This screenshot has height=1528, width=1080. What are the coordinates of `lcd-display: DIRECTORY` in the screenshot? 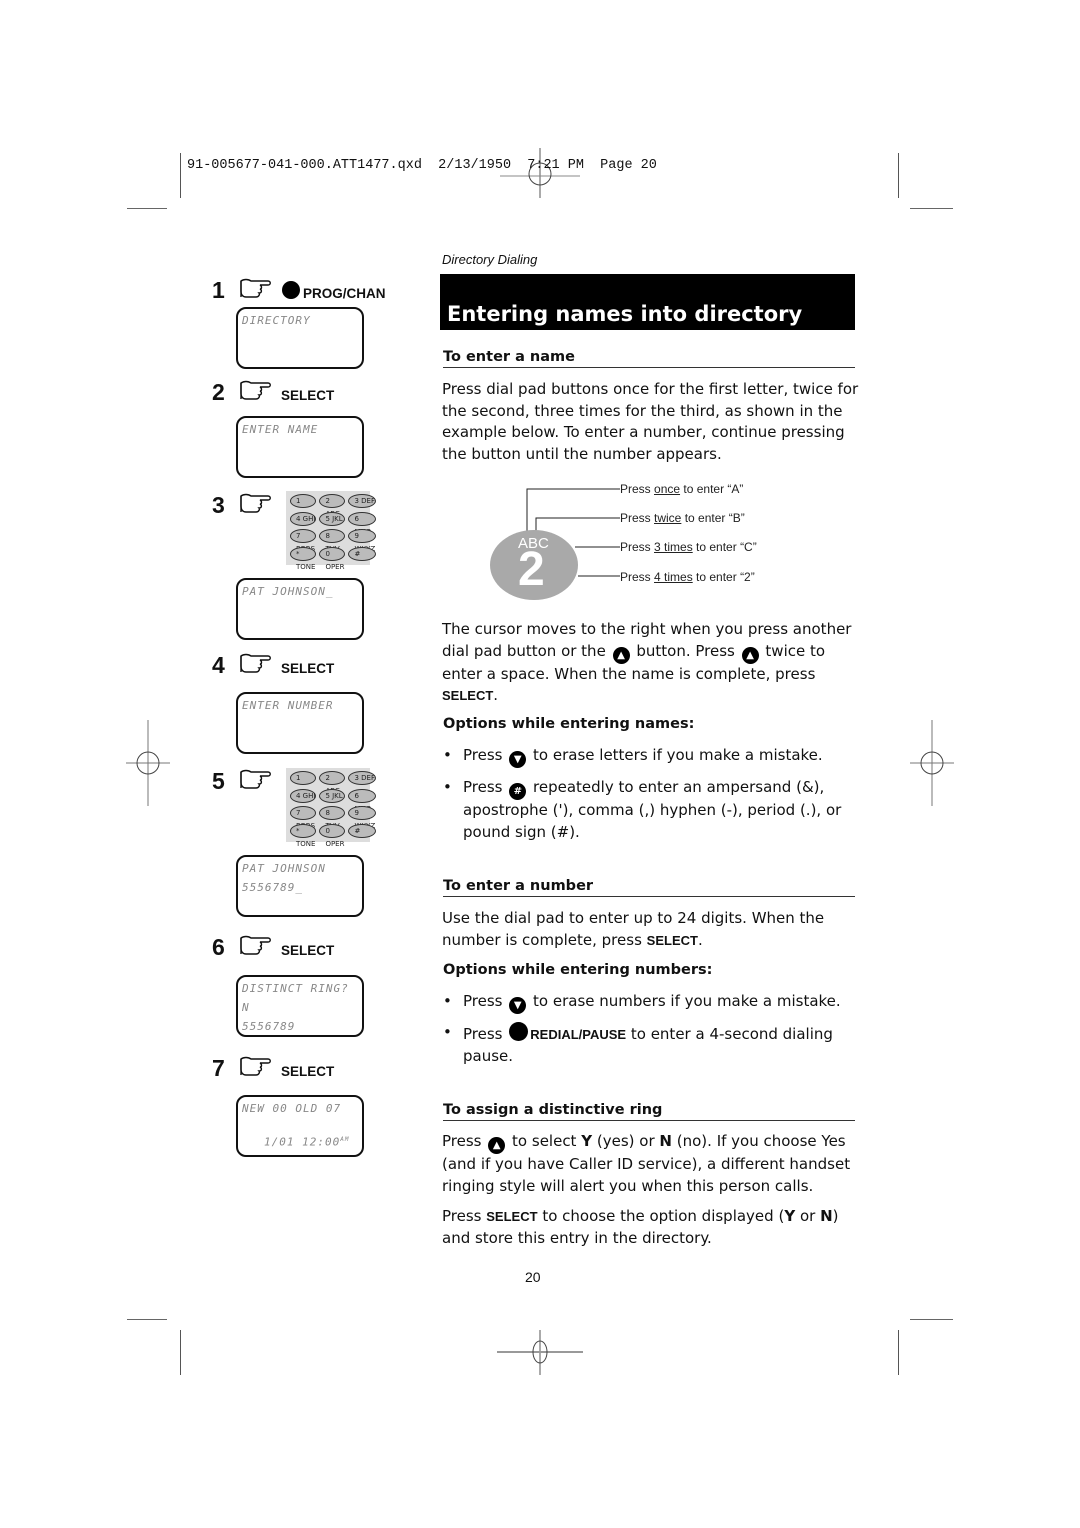 It's located at (300, 338).